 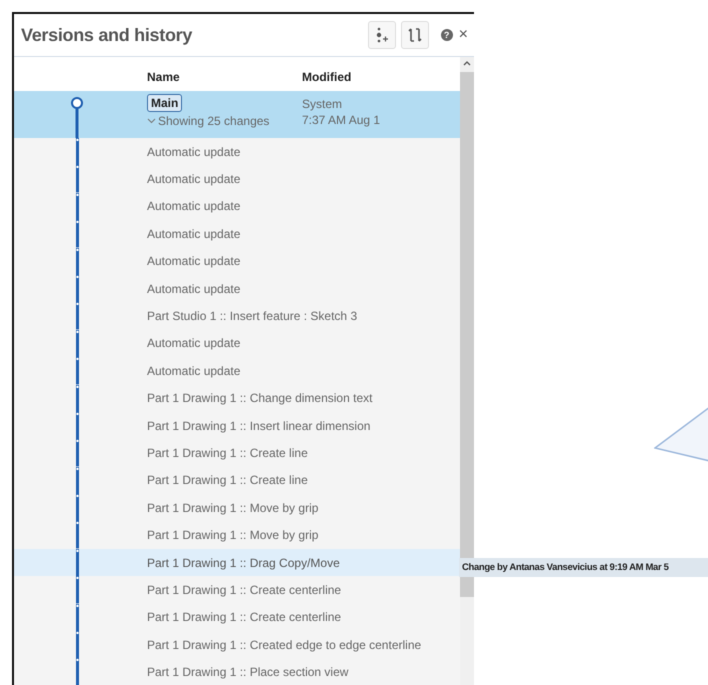 I want to click on tooltip: Change by Antanas Vansevicius at 9:19 AM Mar 5, so click(x=583, y=567).